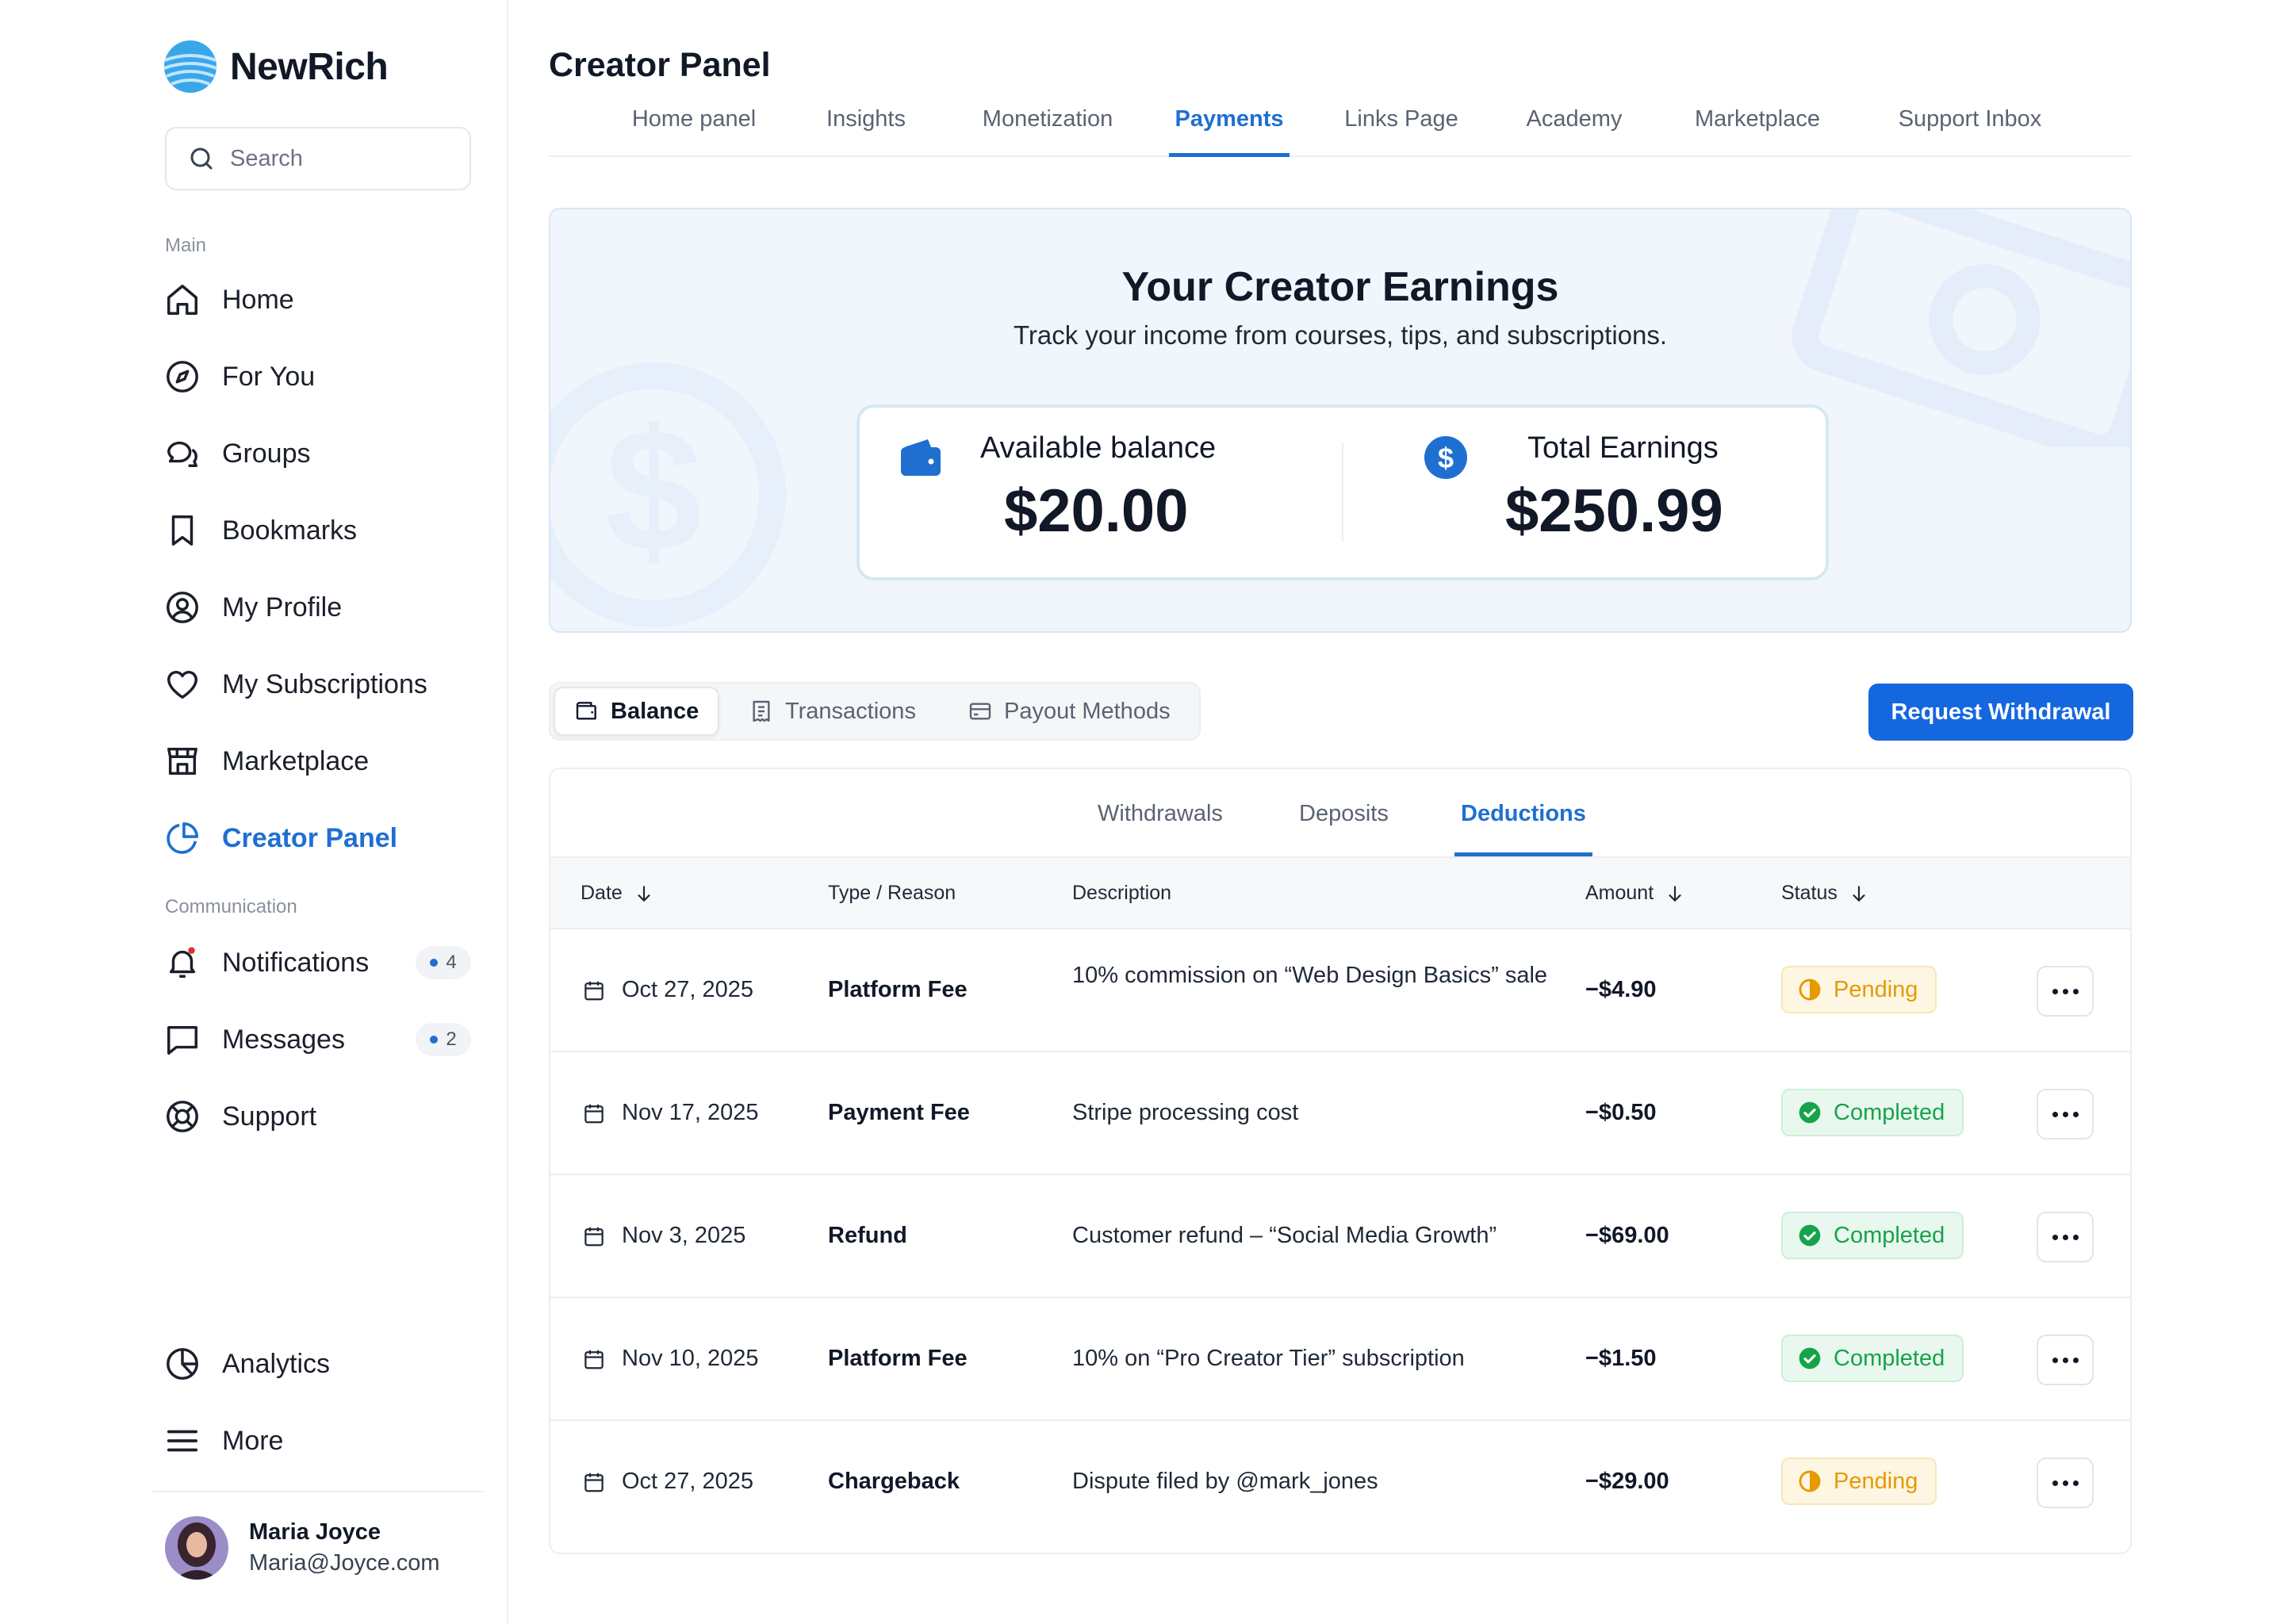 This screenshot has height=1624, width=2284. I want to click on segment-balance: Balance, so click(637, 711).